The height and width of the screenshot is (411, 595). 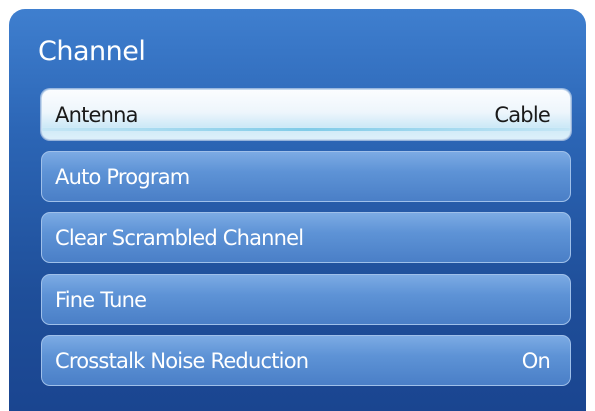 What do you see at coordinates (306, 237) in the screenshot?
I see `menu-item-clear-scrambled-channel: Clear Scrambled Channel` at bounding box center [306, 237].